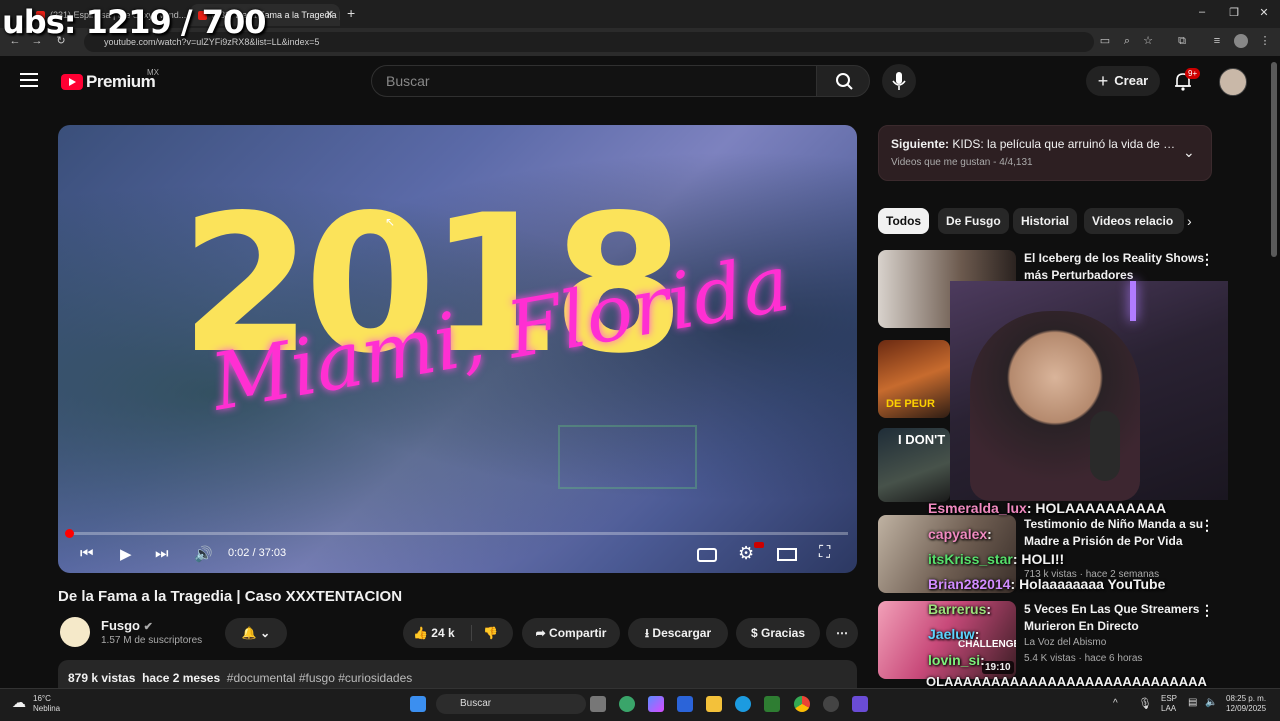 This screenshot has height=721, width=1280. I want to click on media-icon: ≡, so click(1217, 41).